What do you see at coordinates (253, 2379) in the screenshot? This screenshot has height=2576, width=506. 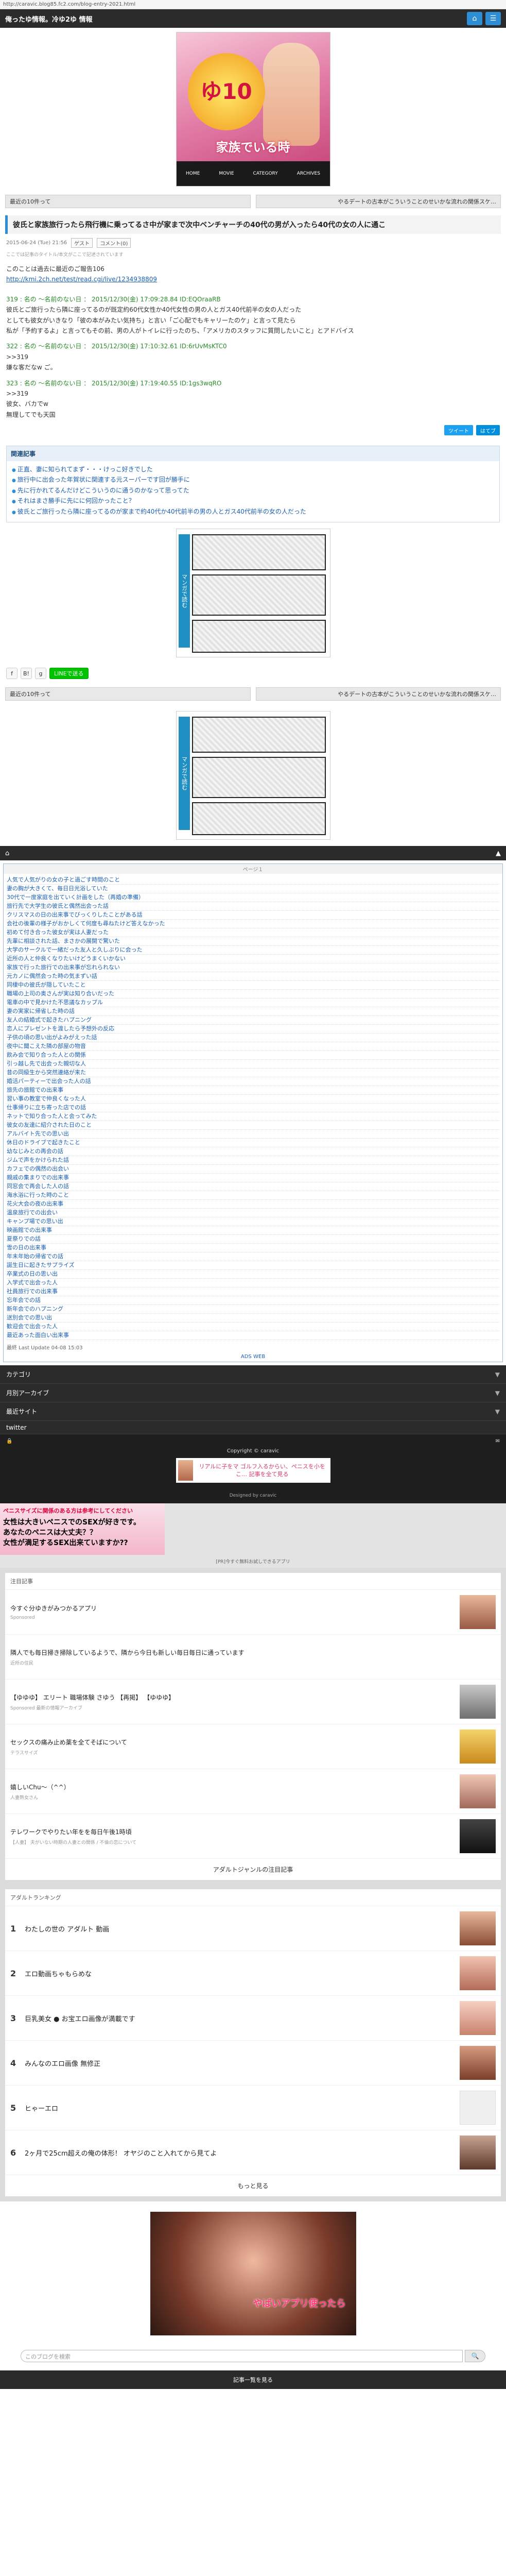 I see `entry-list-link: 記事一覧を見る` at bounding box center [253, 2379].